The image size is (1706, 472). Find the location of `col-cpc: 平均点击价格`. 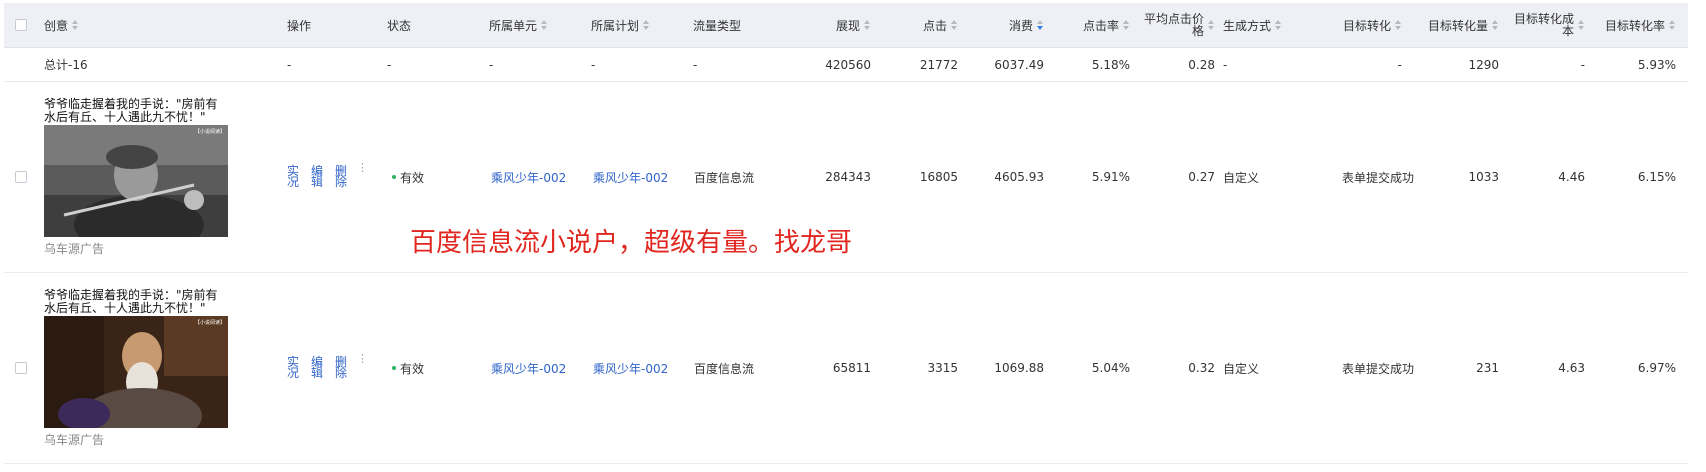

col-cpc: 平均点击价格 is located at coordinates (1176, 25).